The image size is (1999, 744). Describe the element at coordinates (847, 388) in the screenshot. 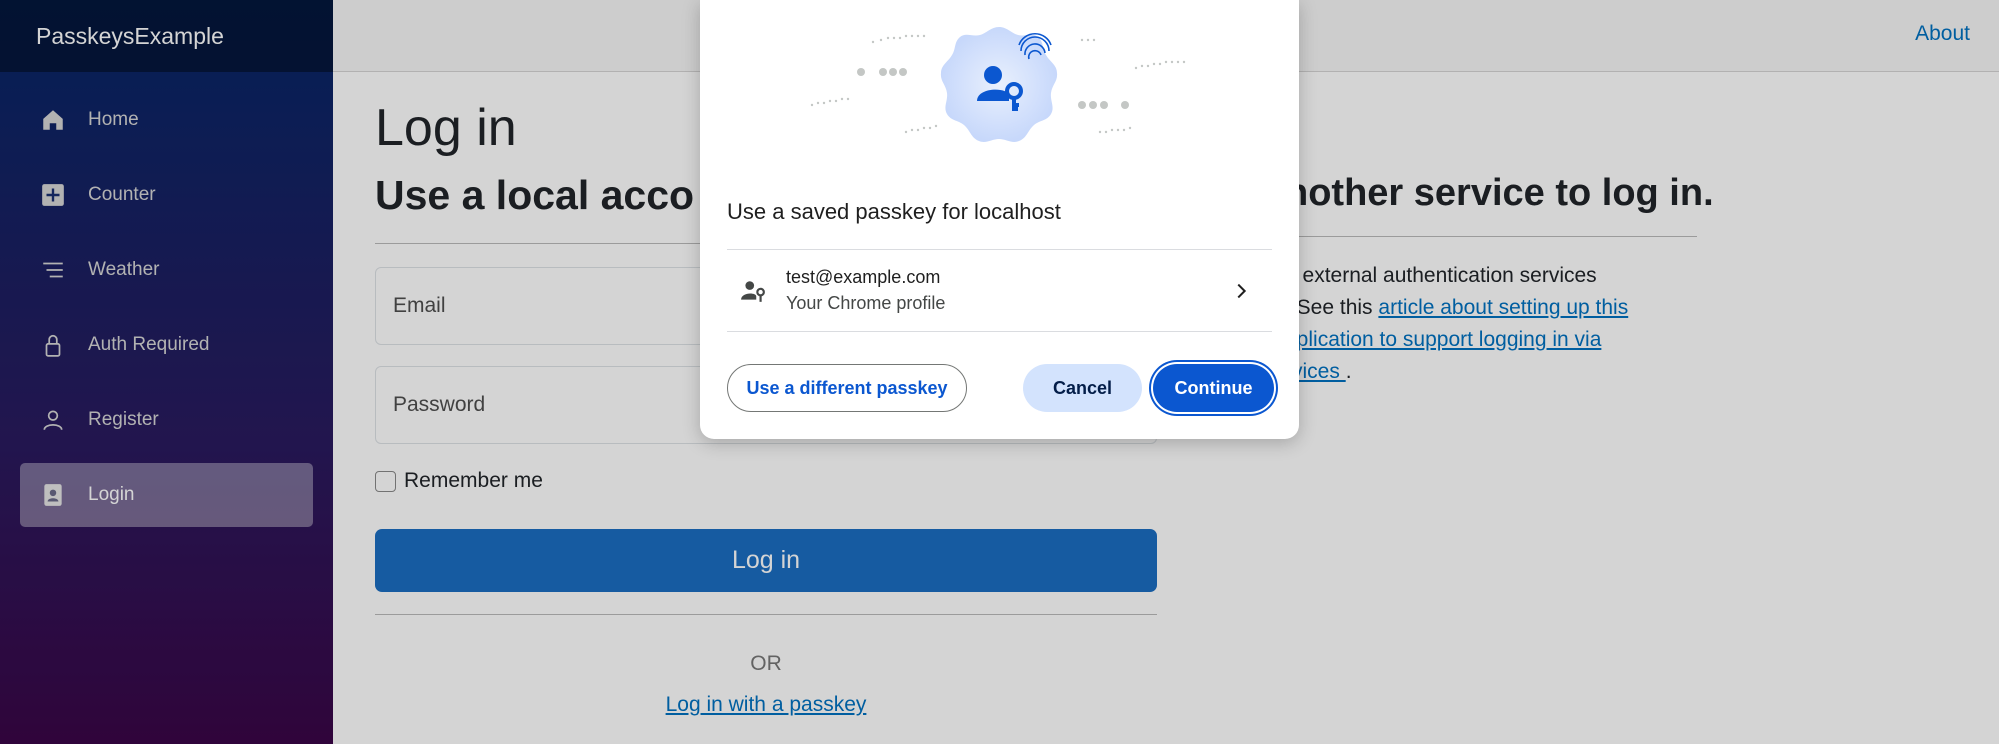

I see `use-different-passkey-button: Use a different passkey` at that location.